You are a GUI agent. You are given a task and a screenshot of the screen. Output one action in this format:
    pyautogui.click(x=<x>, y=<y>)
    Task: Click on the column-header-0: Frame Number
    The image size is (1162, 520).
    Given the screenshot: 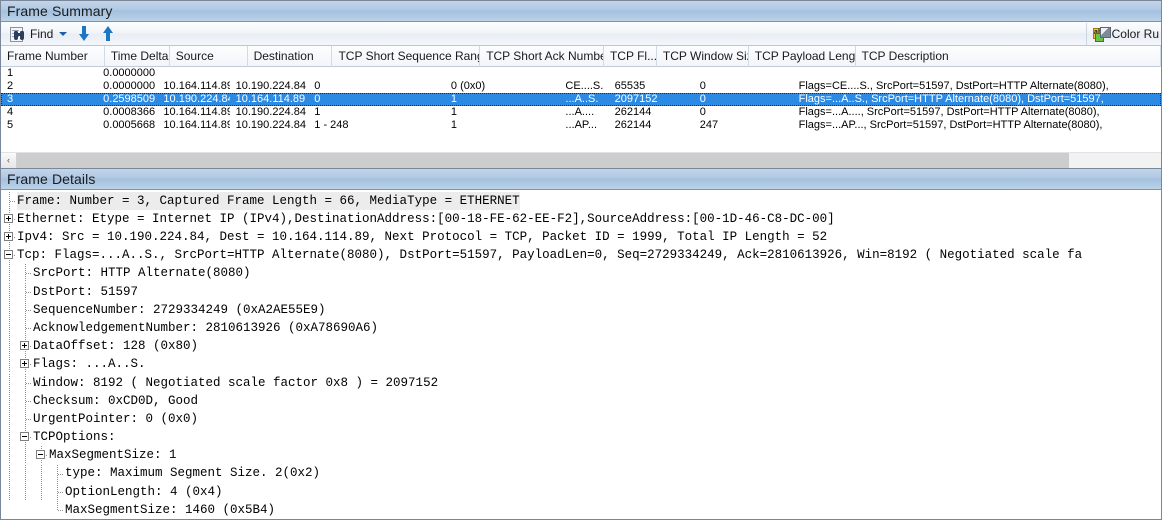 What is the action you would take?
    pyautogui.click(x=53, y=56)
    